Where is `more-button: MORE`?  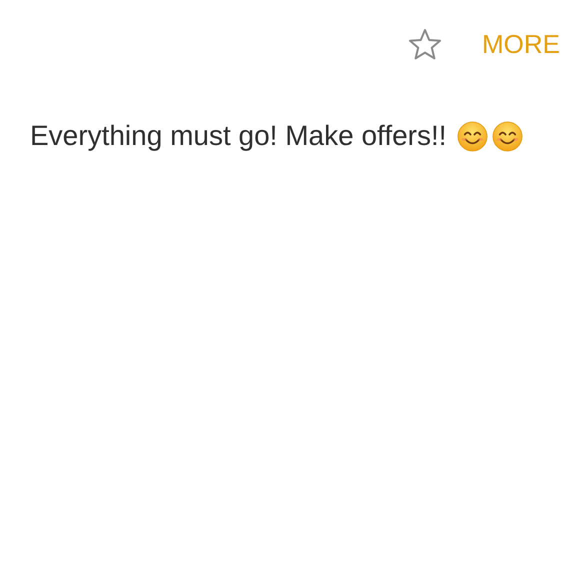 more-button: MORE is located at coordinates (521, 44).